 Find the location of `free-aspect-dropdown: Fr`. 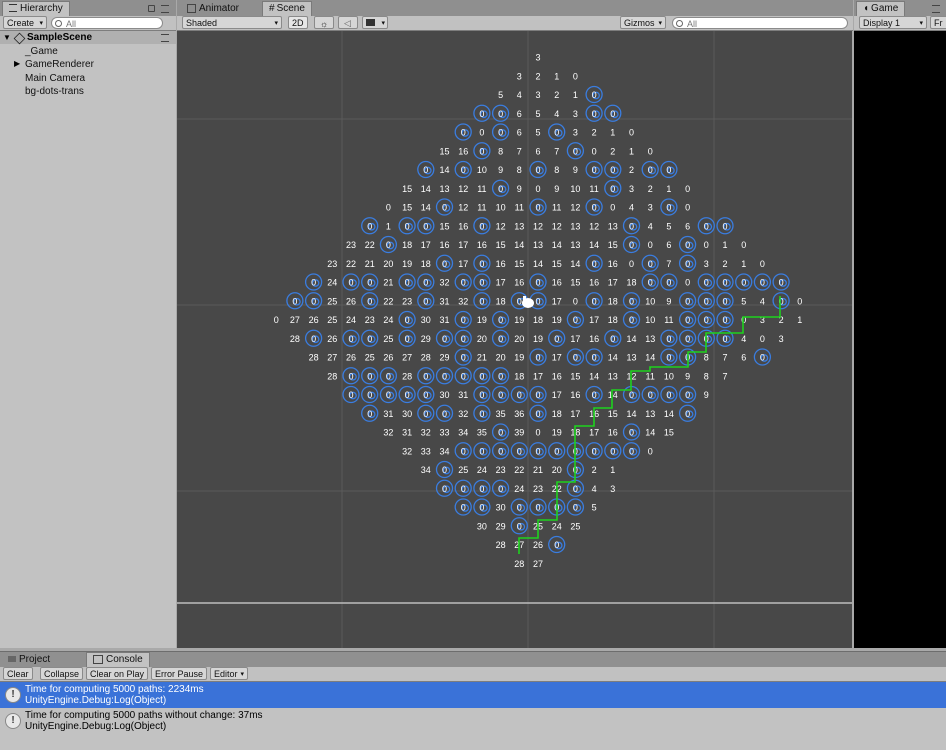

free-aspect-dropdown: Fr is located at coordinates (938, 22).